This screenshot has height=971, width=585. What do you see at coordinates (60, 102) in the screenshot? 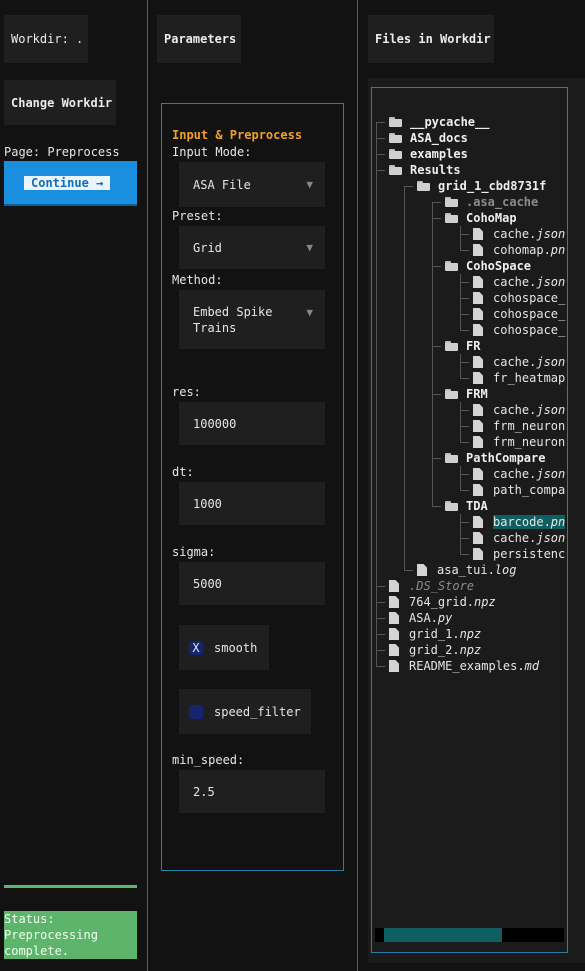
I see `change-workdir-button: Change Workdir` at bounding box center [60, 102].